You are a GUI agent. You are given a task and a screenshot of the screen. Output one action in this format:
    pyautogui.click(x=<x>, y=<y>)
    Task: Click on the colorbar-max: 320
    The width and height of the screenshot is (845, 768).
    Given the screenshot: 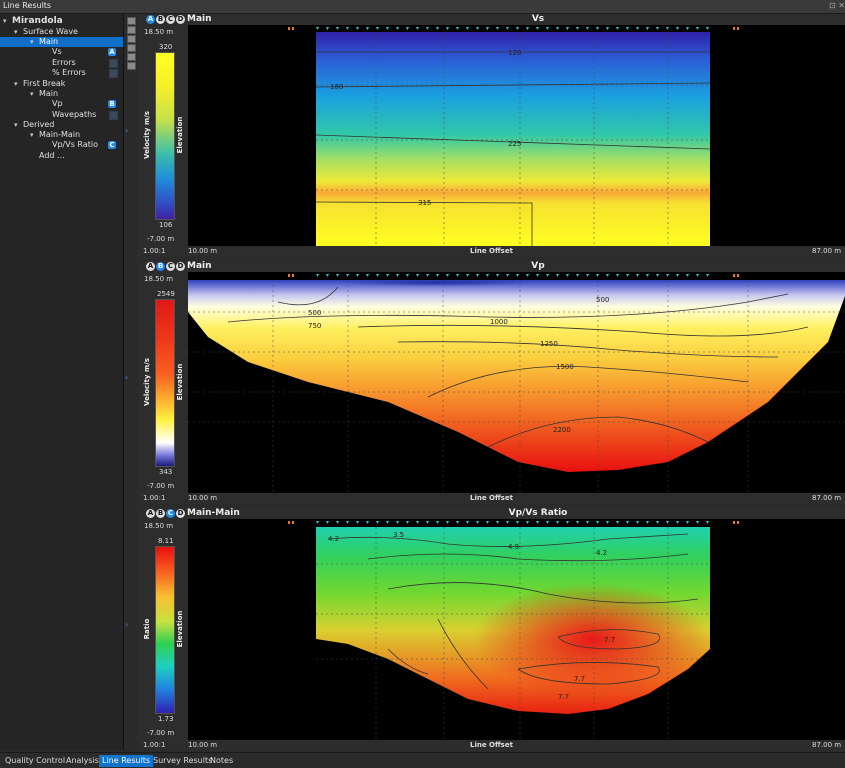 What is the action you would take?
    pyautogui.click(x=166, y=47)
    